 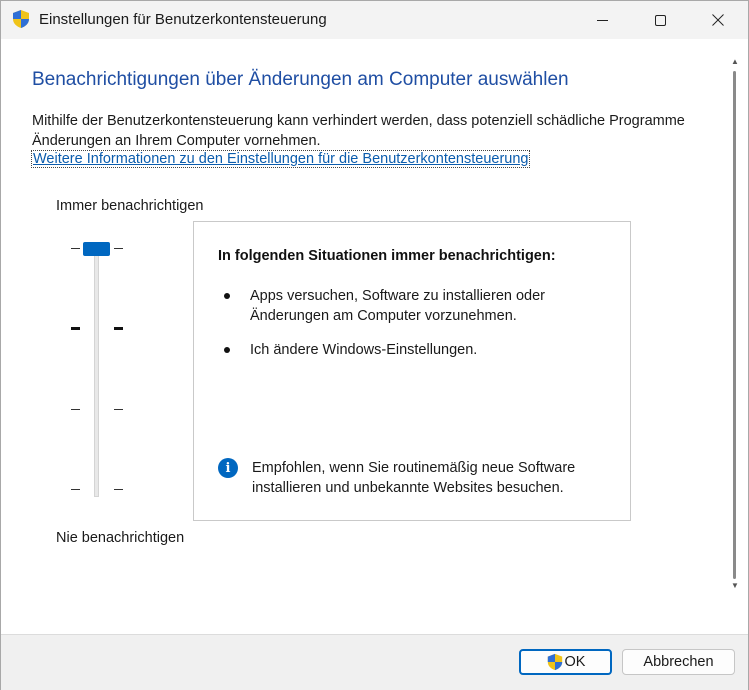 I want to click on minimize-button, so click(x=602, y=20).